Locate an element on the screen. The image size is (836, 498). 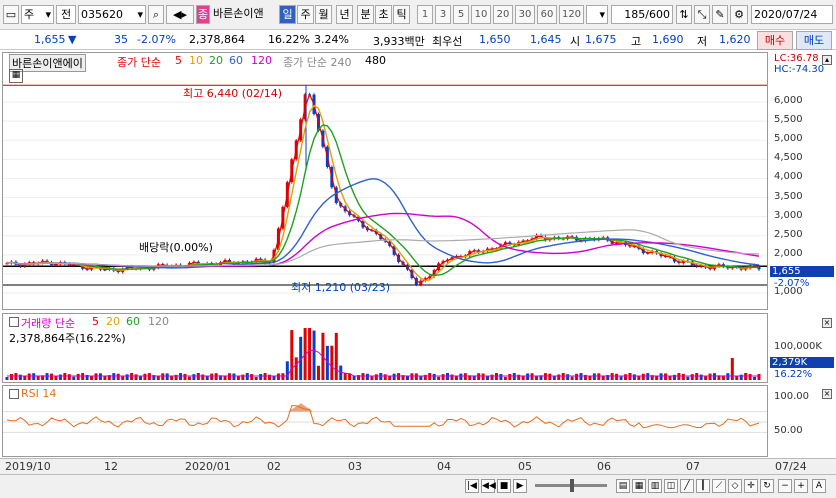
tab-period-year: 년 is located at coordinates (344, 14).